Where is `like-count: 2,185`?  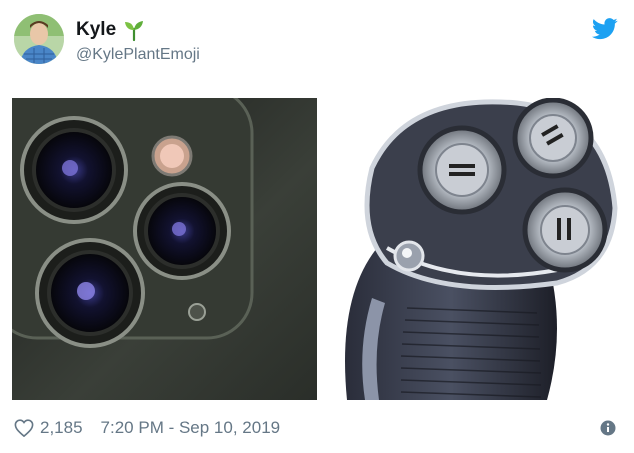
like-count: 2,185 is located at coordinates (61, 428).